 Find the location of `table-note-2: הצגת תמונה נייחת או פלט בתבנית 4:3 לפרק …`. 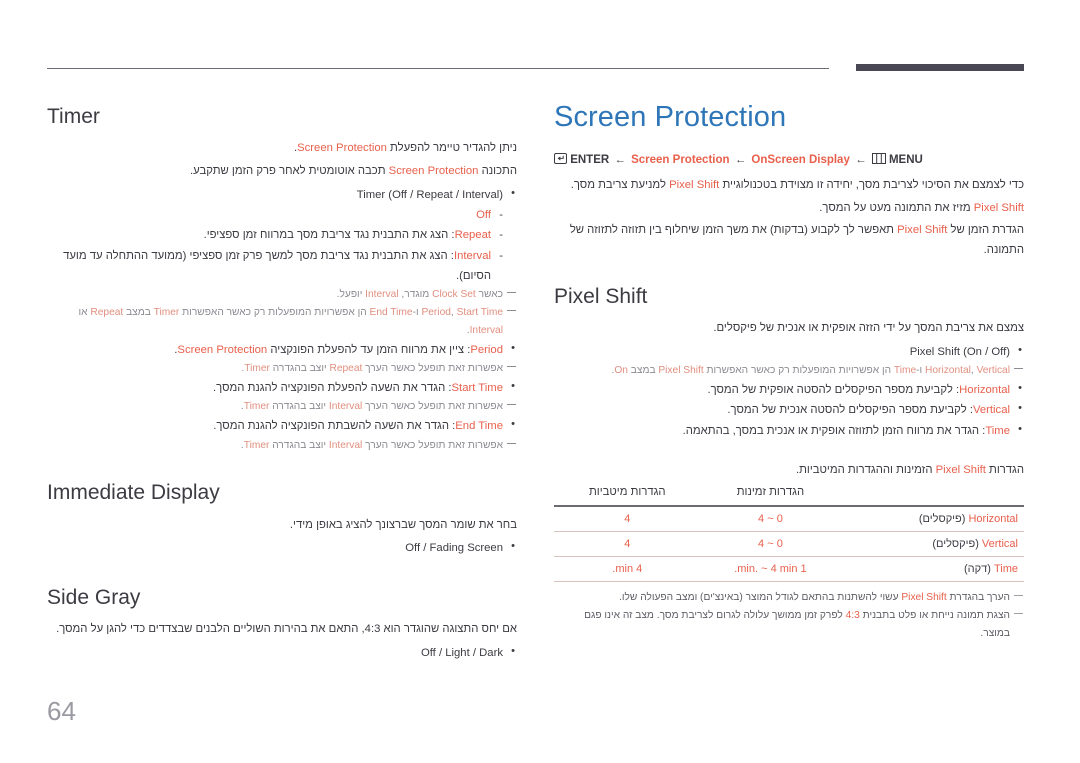

table-note-2: הצגת תמונה נייחת או פלט בתבנית 4:3 לפרק … is located at coordinates (789, 625).